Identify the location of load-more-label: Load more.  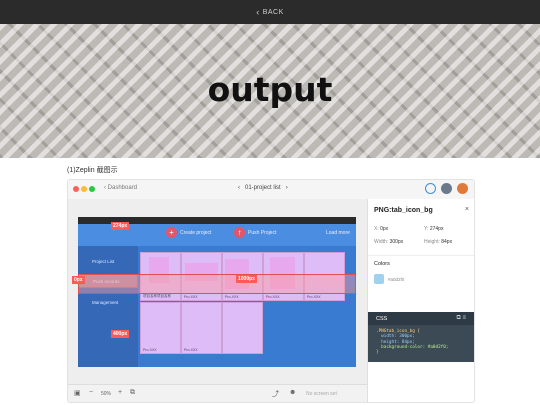
(338, 233).